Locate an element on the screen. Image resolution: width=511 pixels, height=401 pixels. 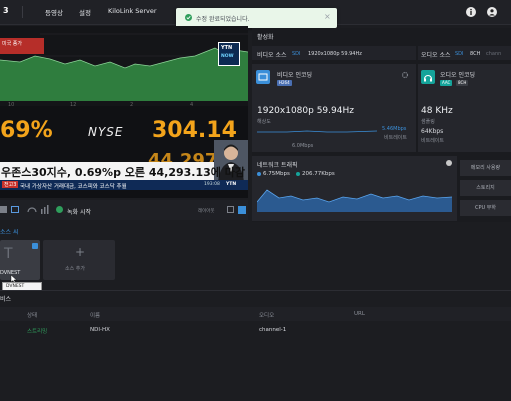
video-bitrate-value: 5.46Mbps is located at coordinates (394, 129).